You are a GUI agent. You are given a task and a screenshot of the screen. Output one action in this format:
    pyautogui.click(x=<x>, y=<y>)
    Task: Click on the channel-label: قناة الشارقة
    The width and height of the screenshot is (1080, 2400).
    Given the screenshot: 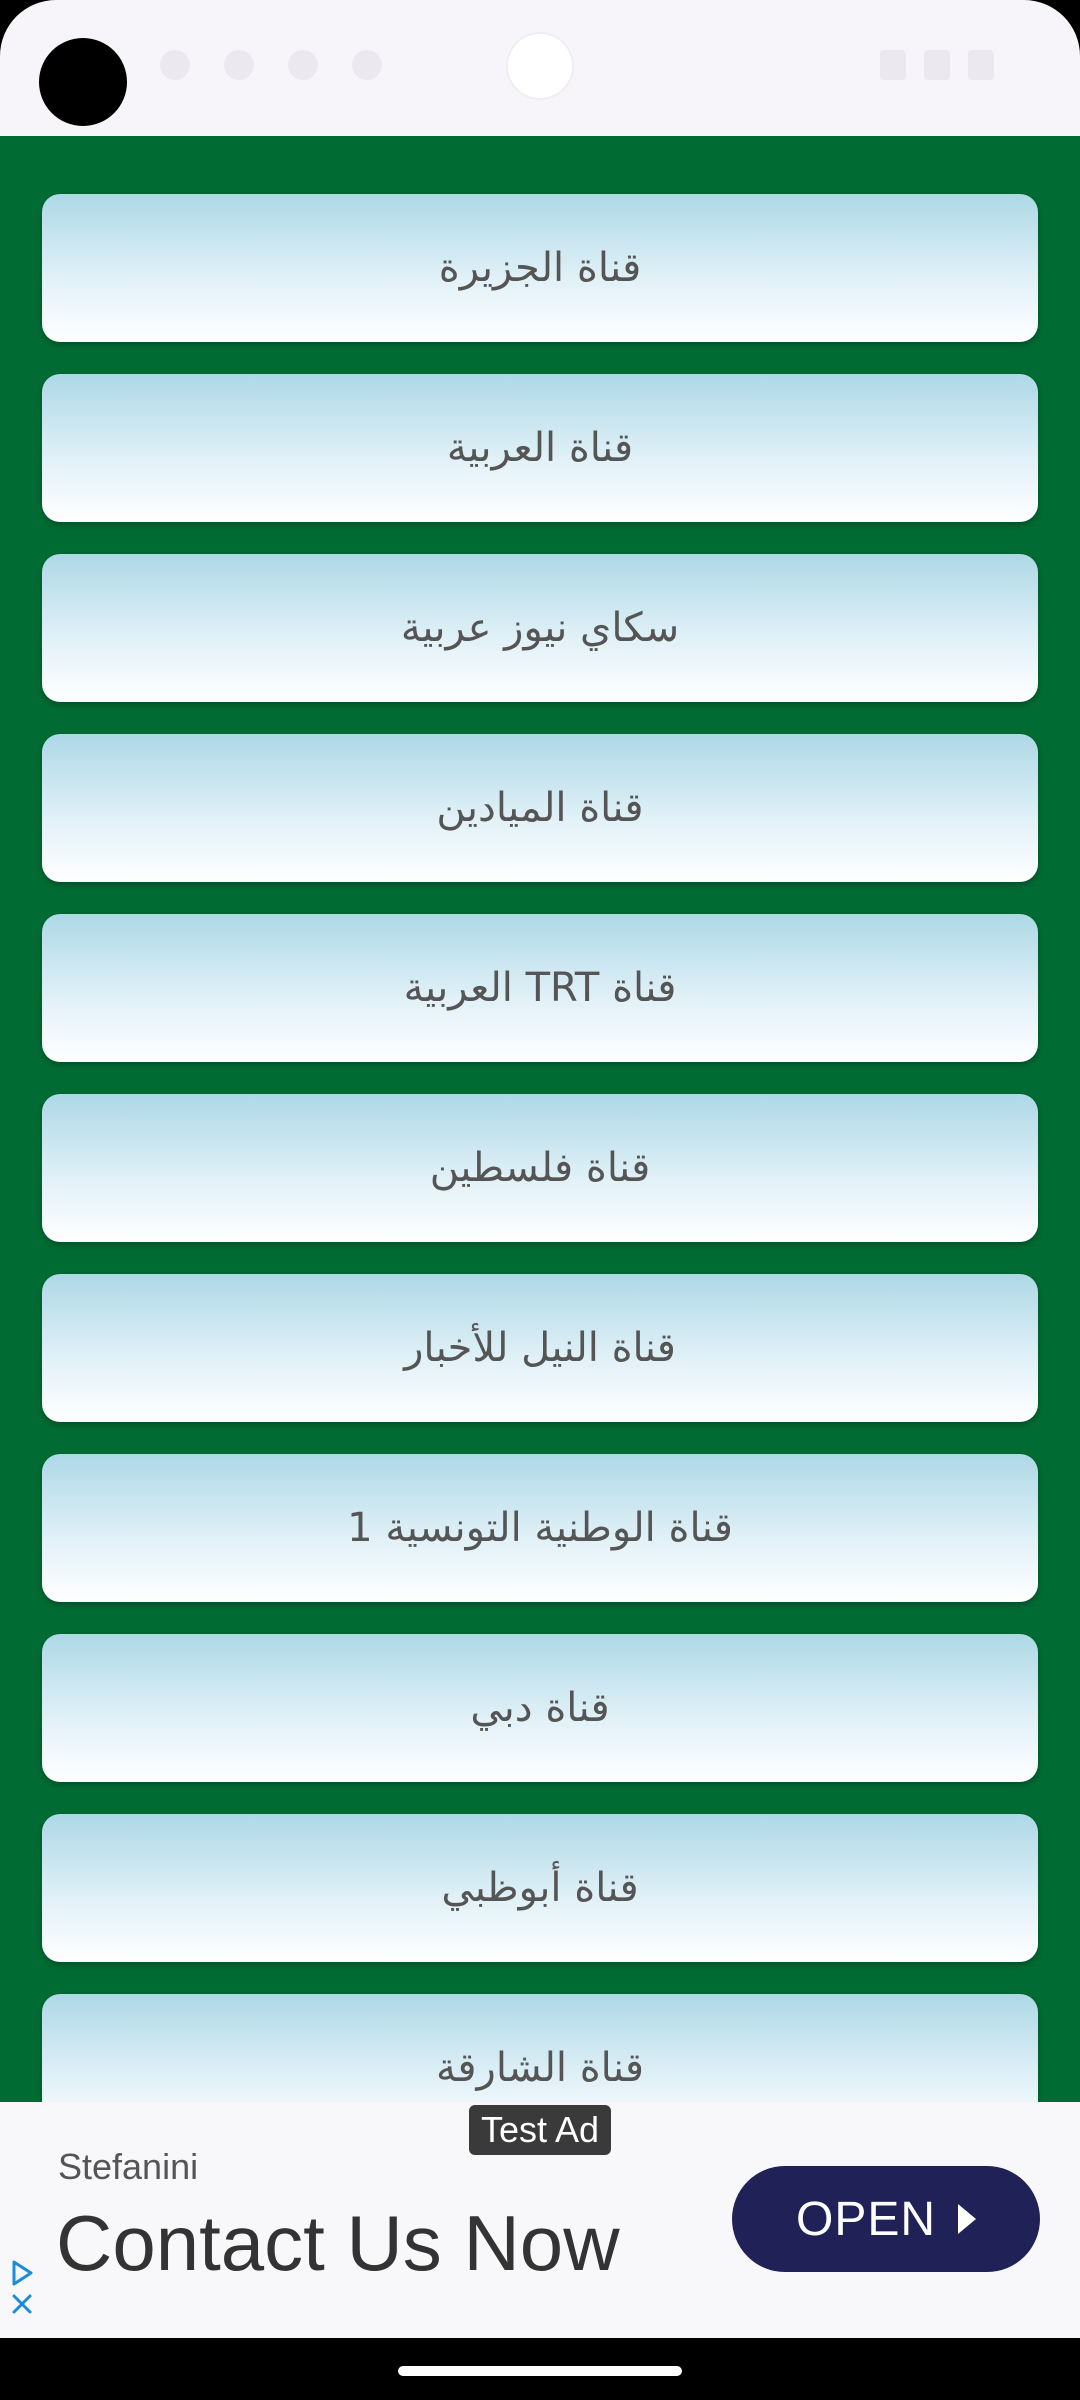 What is the action you would take?
    pyautogui.click(x=540, y=2068)
    